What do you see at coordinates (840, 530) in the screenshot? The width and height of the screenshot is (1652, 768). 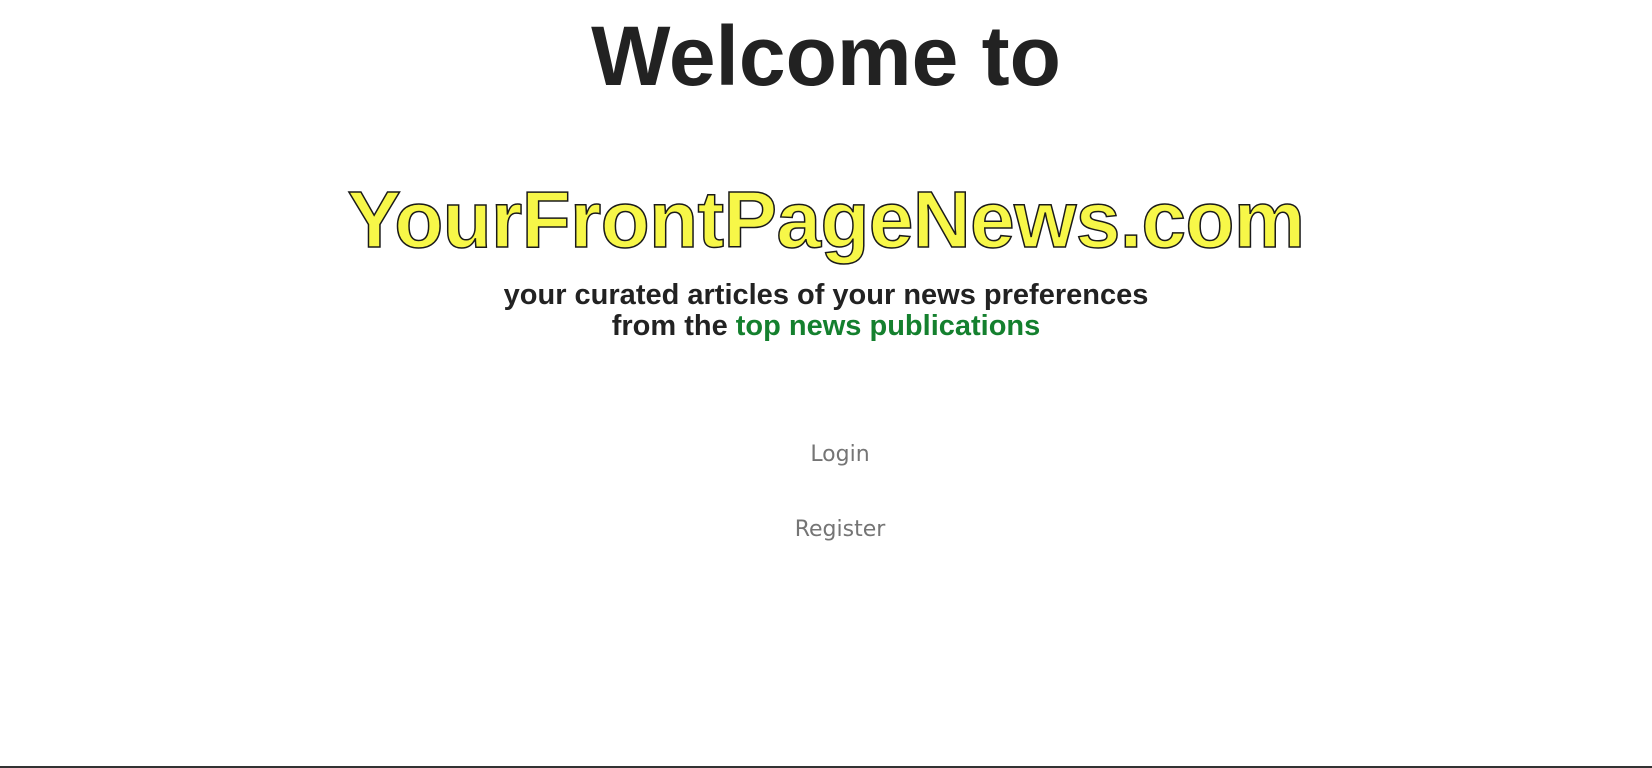 I see `register-link: Register` at bounding box center [840, 530].